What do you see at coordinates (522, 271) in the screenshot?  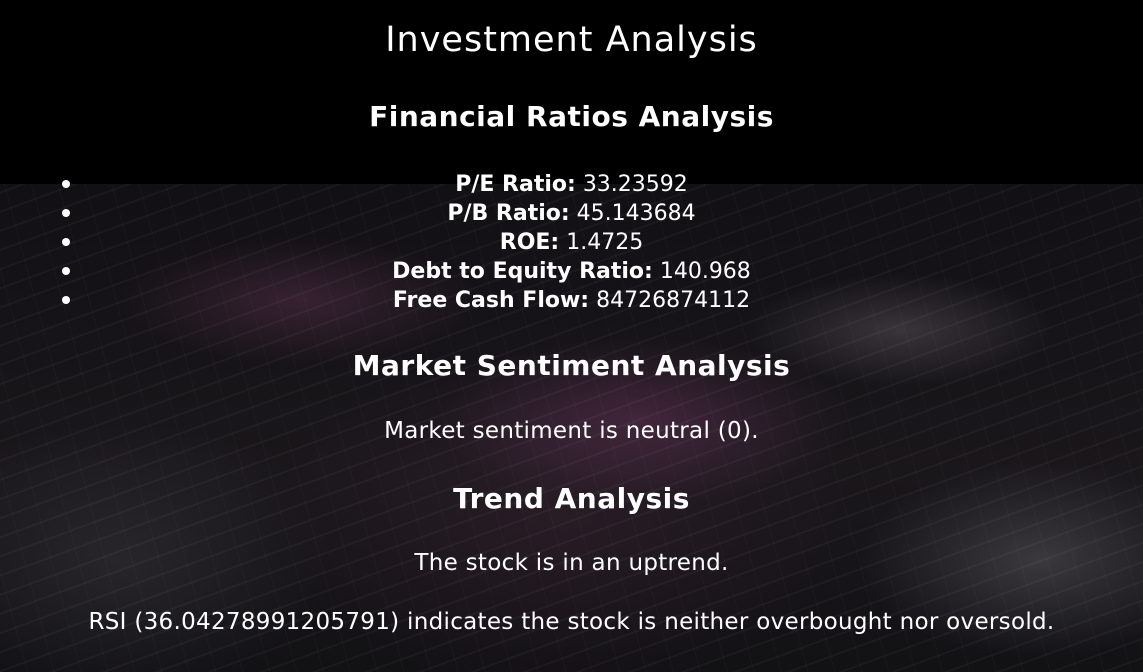 I see `ratio-label: Debt to Equity Ratio:` at bounding box center [522, 271].